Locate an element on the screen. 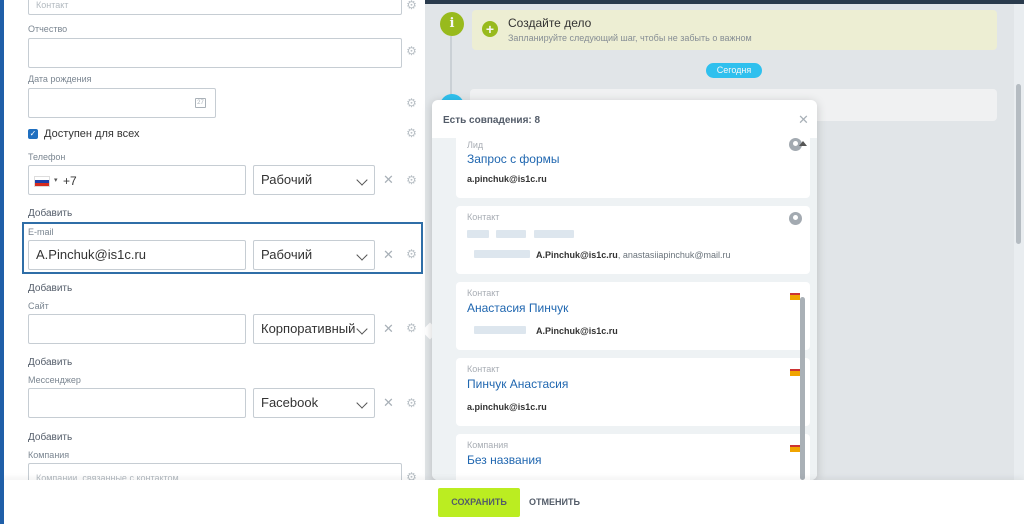 The height and width of the screenshot is (524, 1024). cancel-button: ОТМЕНИТЬ is located at coordinates (554, 502).